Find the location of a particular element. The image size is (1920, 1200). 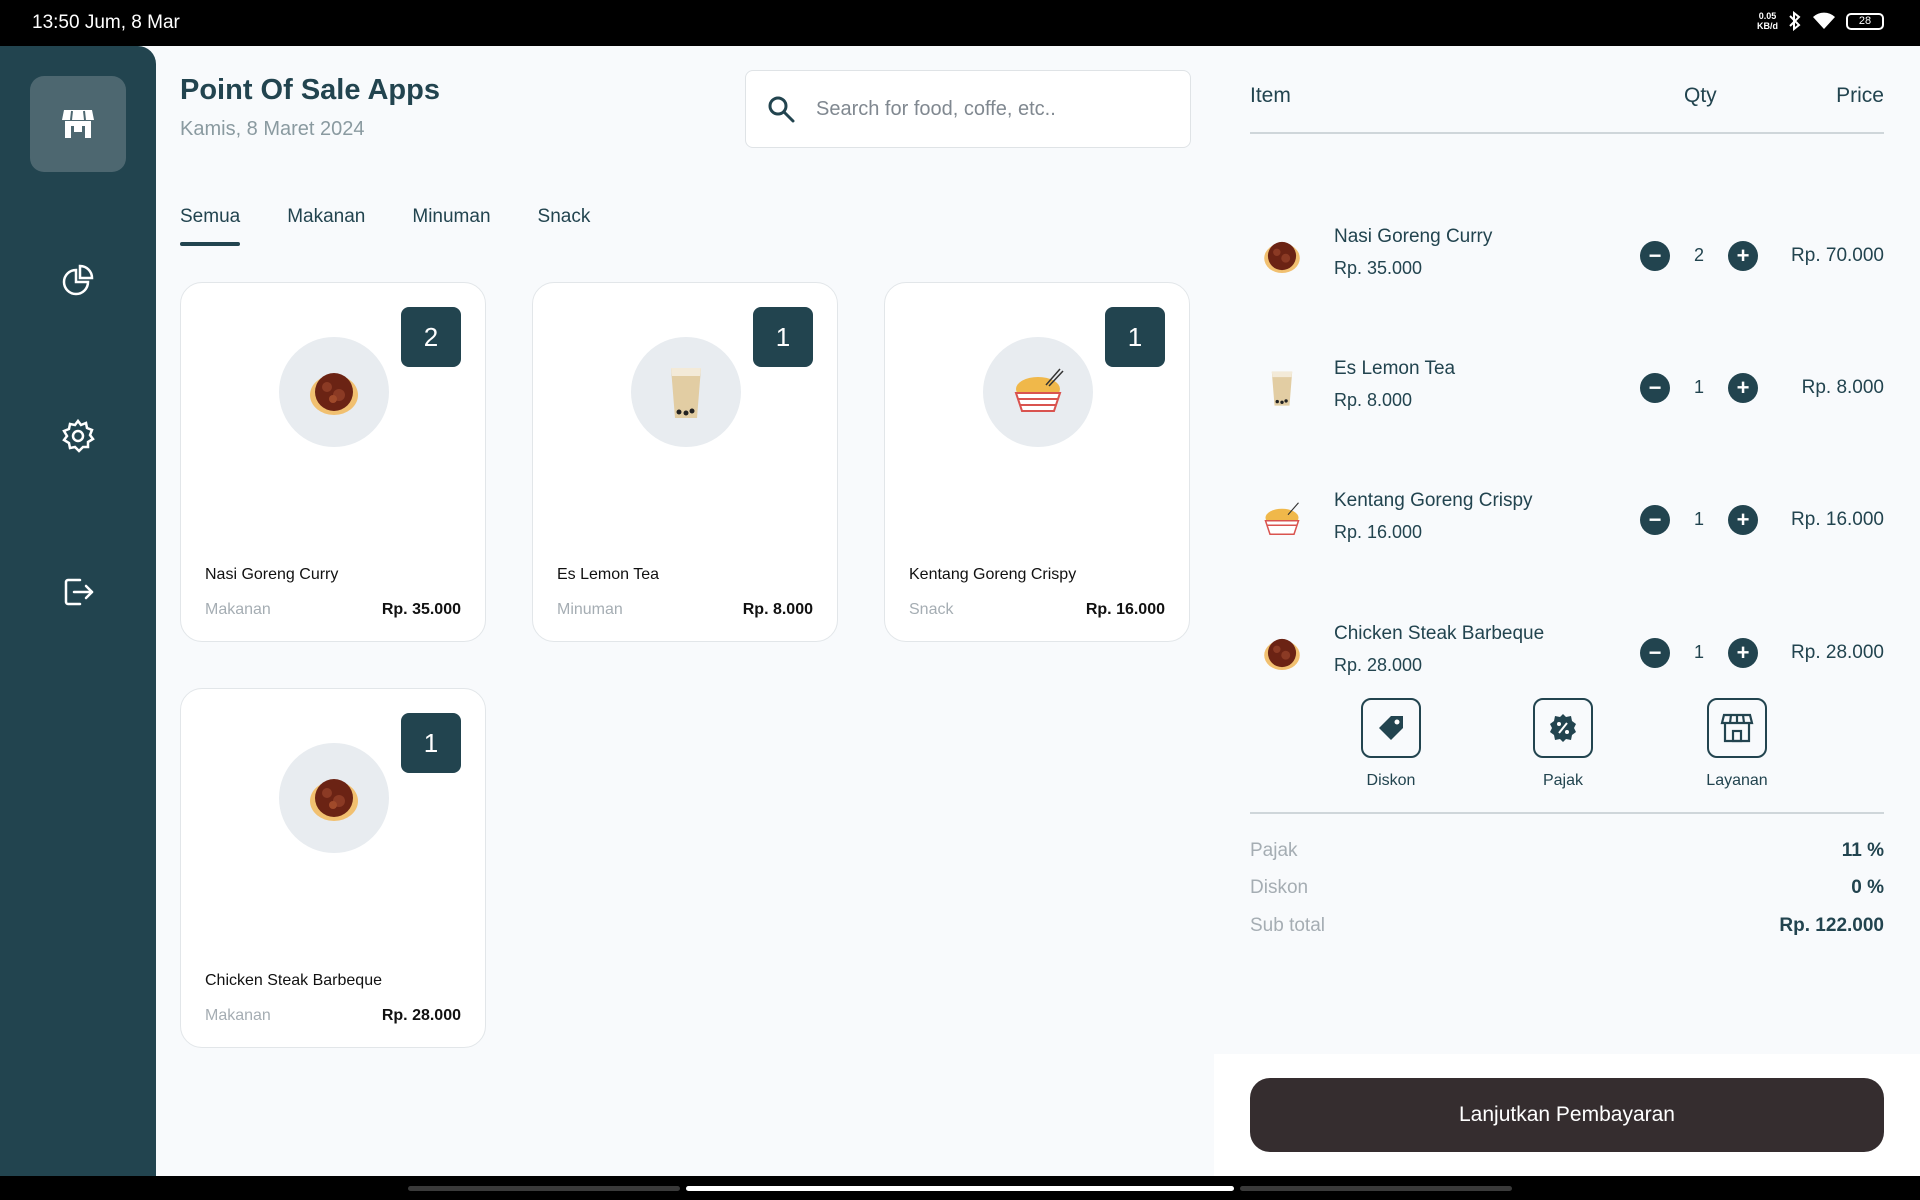

order-item-unit-price: Rp. 28.000 is located at coordinates (1378, 665).